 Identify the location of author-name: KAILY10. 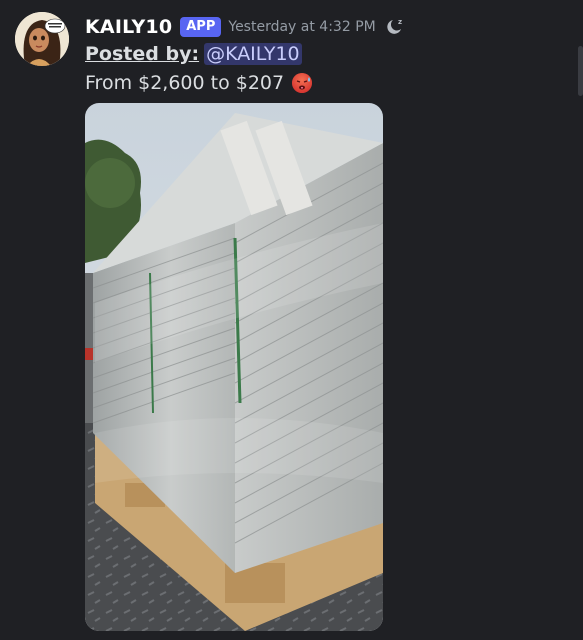
(128, 27).